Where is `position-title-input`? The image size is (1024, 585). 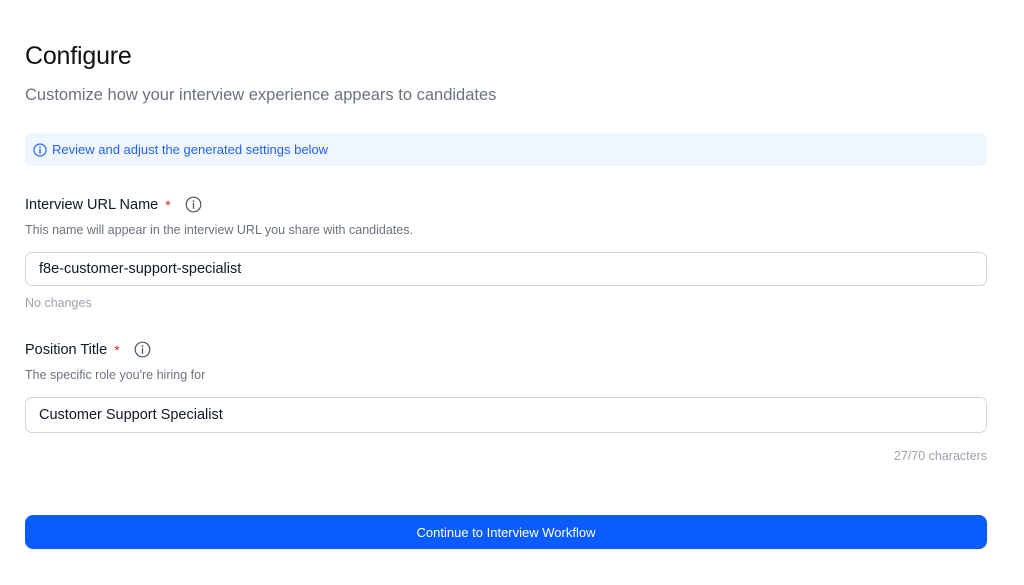 position-title-input is located at coordinates (506, 415).